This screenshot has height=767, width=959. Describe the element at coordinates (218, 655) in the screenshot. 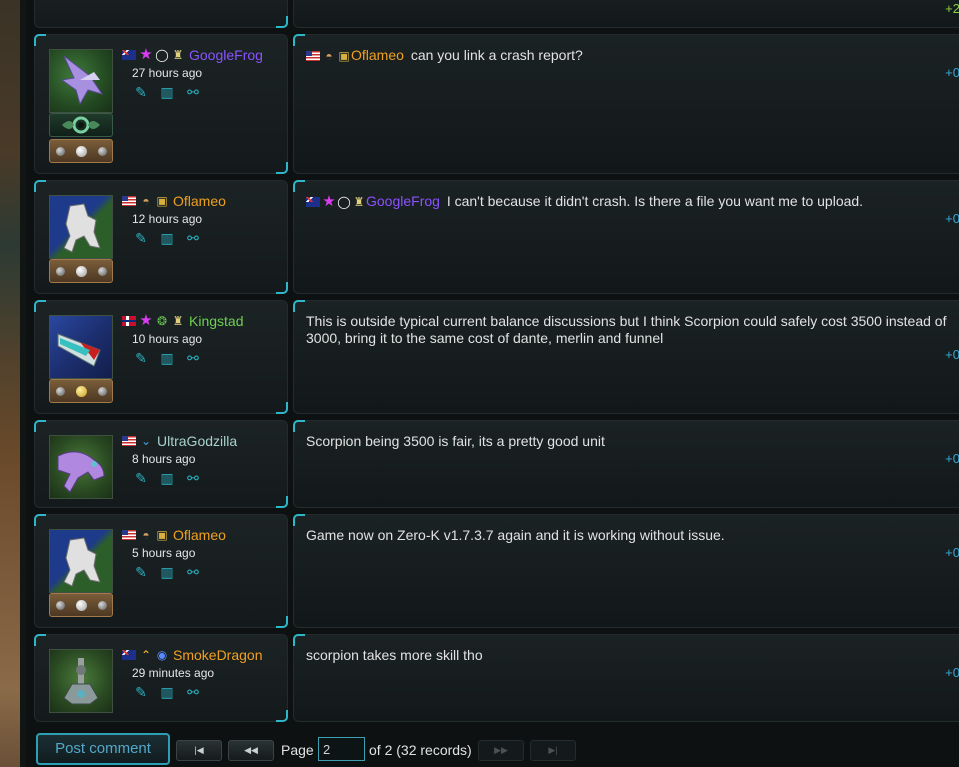

I see `username-link: SmokeDragon` at that location.